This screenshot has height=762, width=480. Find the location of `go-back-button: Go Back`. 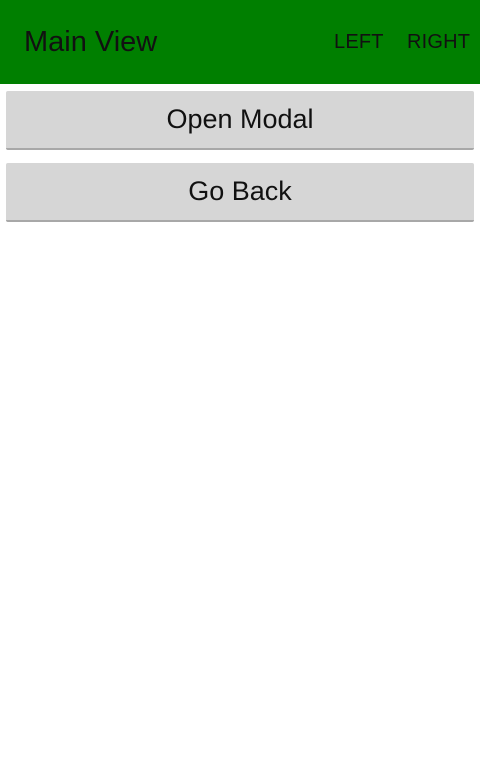

go-back-button: Go Back is located at coordinates (240, 192).